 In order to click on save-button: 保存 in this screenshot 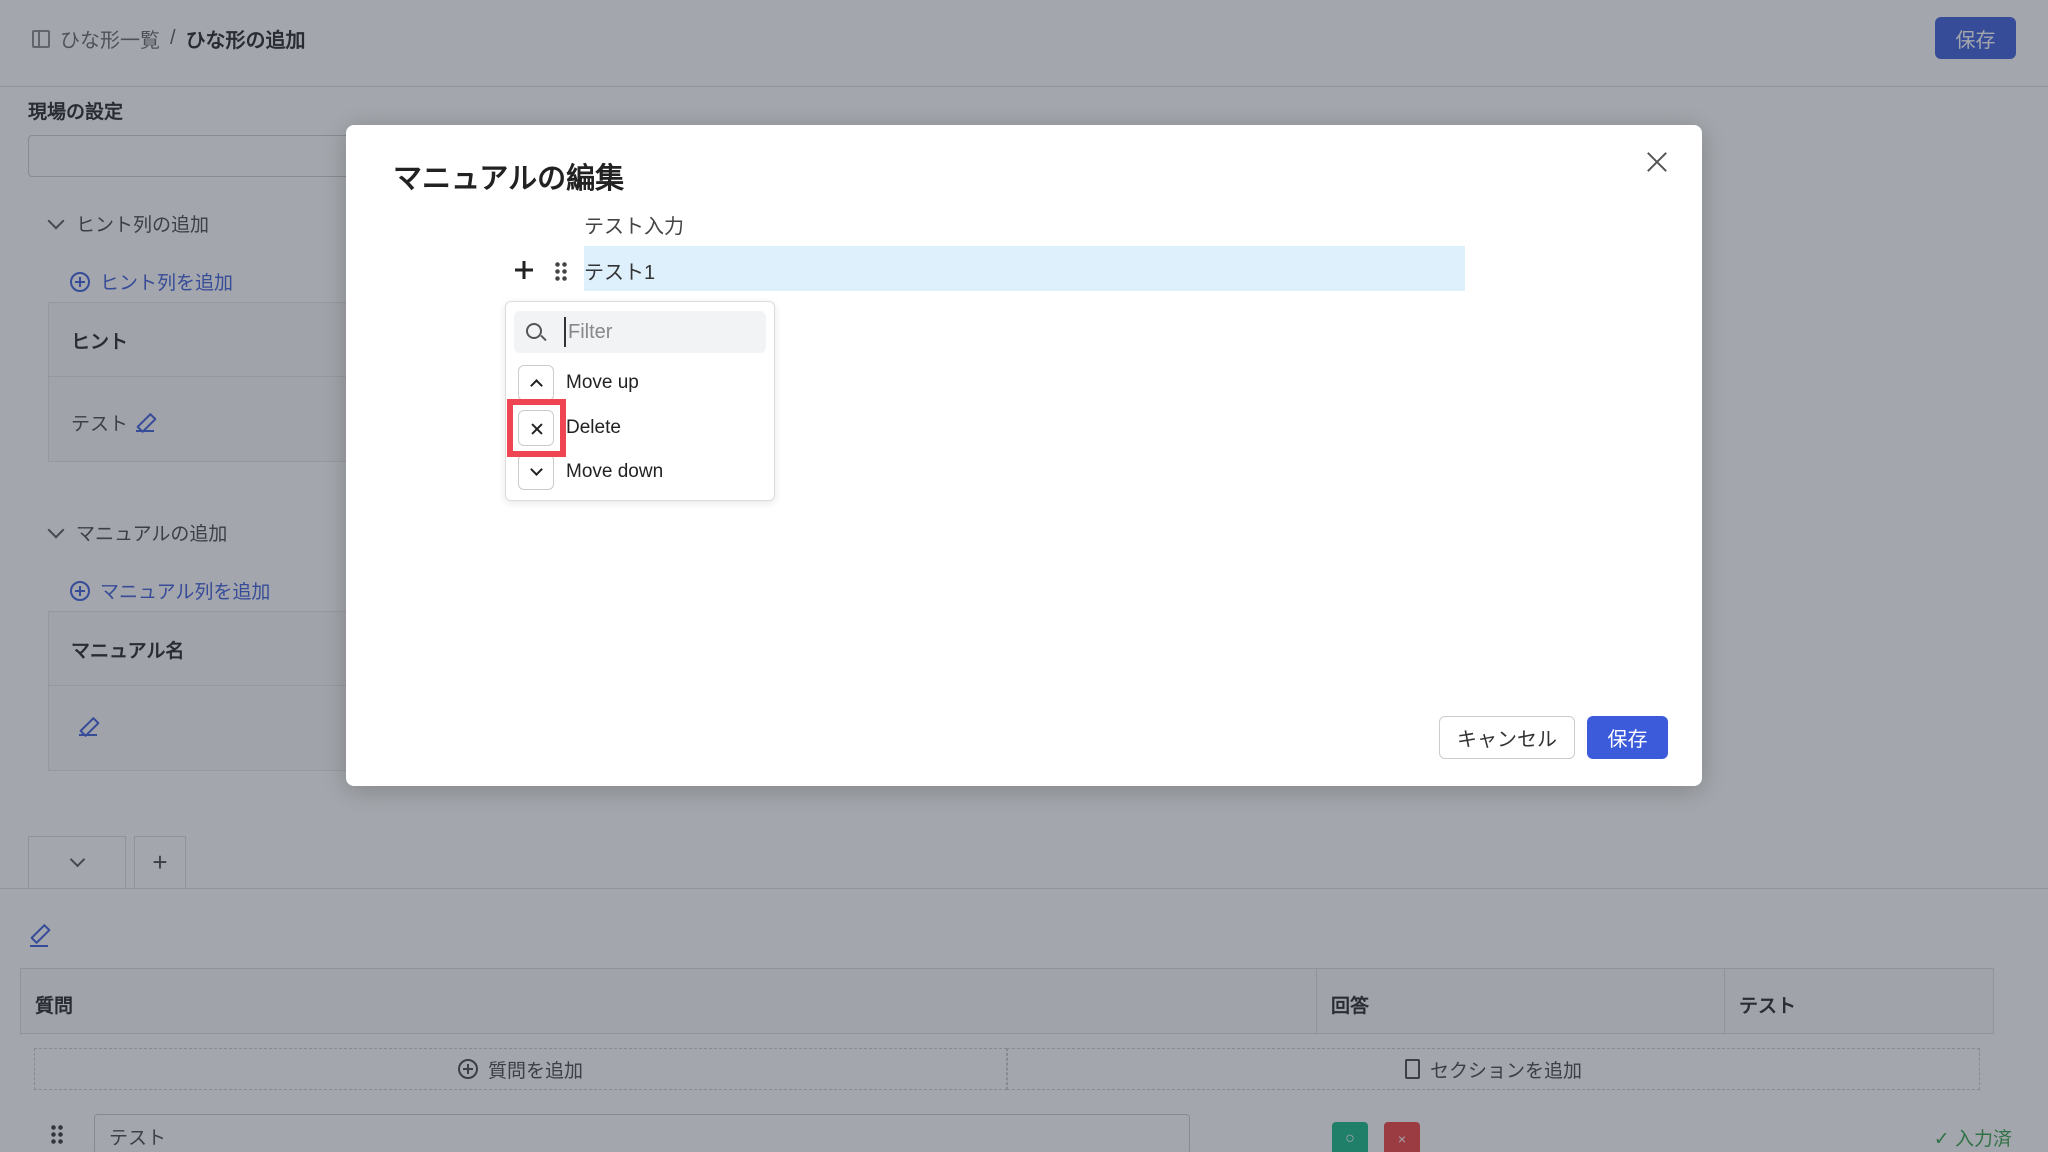, I will do `click(1627, 737)`.